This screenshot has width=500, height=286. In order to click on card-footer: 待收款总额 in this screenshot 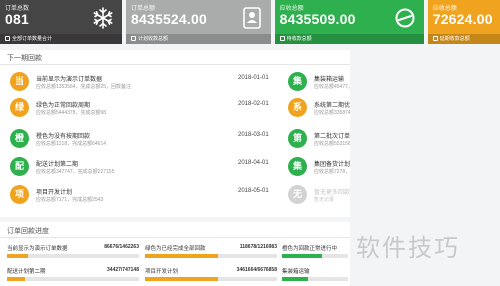, I will do `click(349, 39)`.